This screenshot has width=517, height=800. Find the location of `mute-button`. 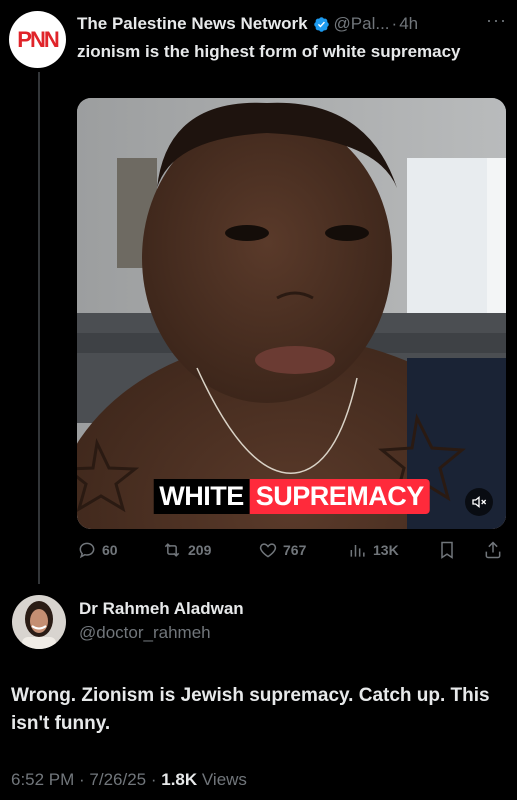

mute-button is located at coordinates (479, 502).